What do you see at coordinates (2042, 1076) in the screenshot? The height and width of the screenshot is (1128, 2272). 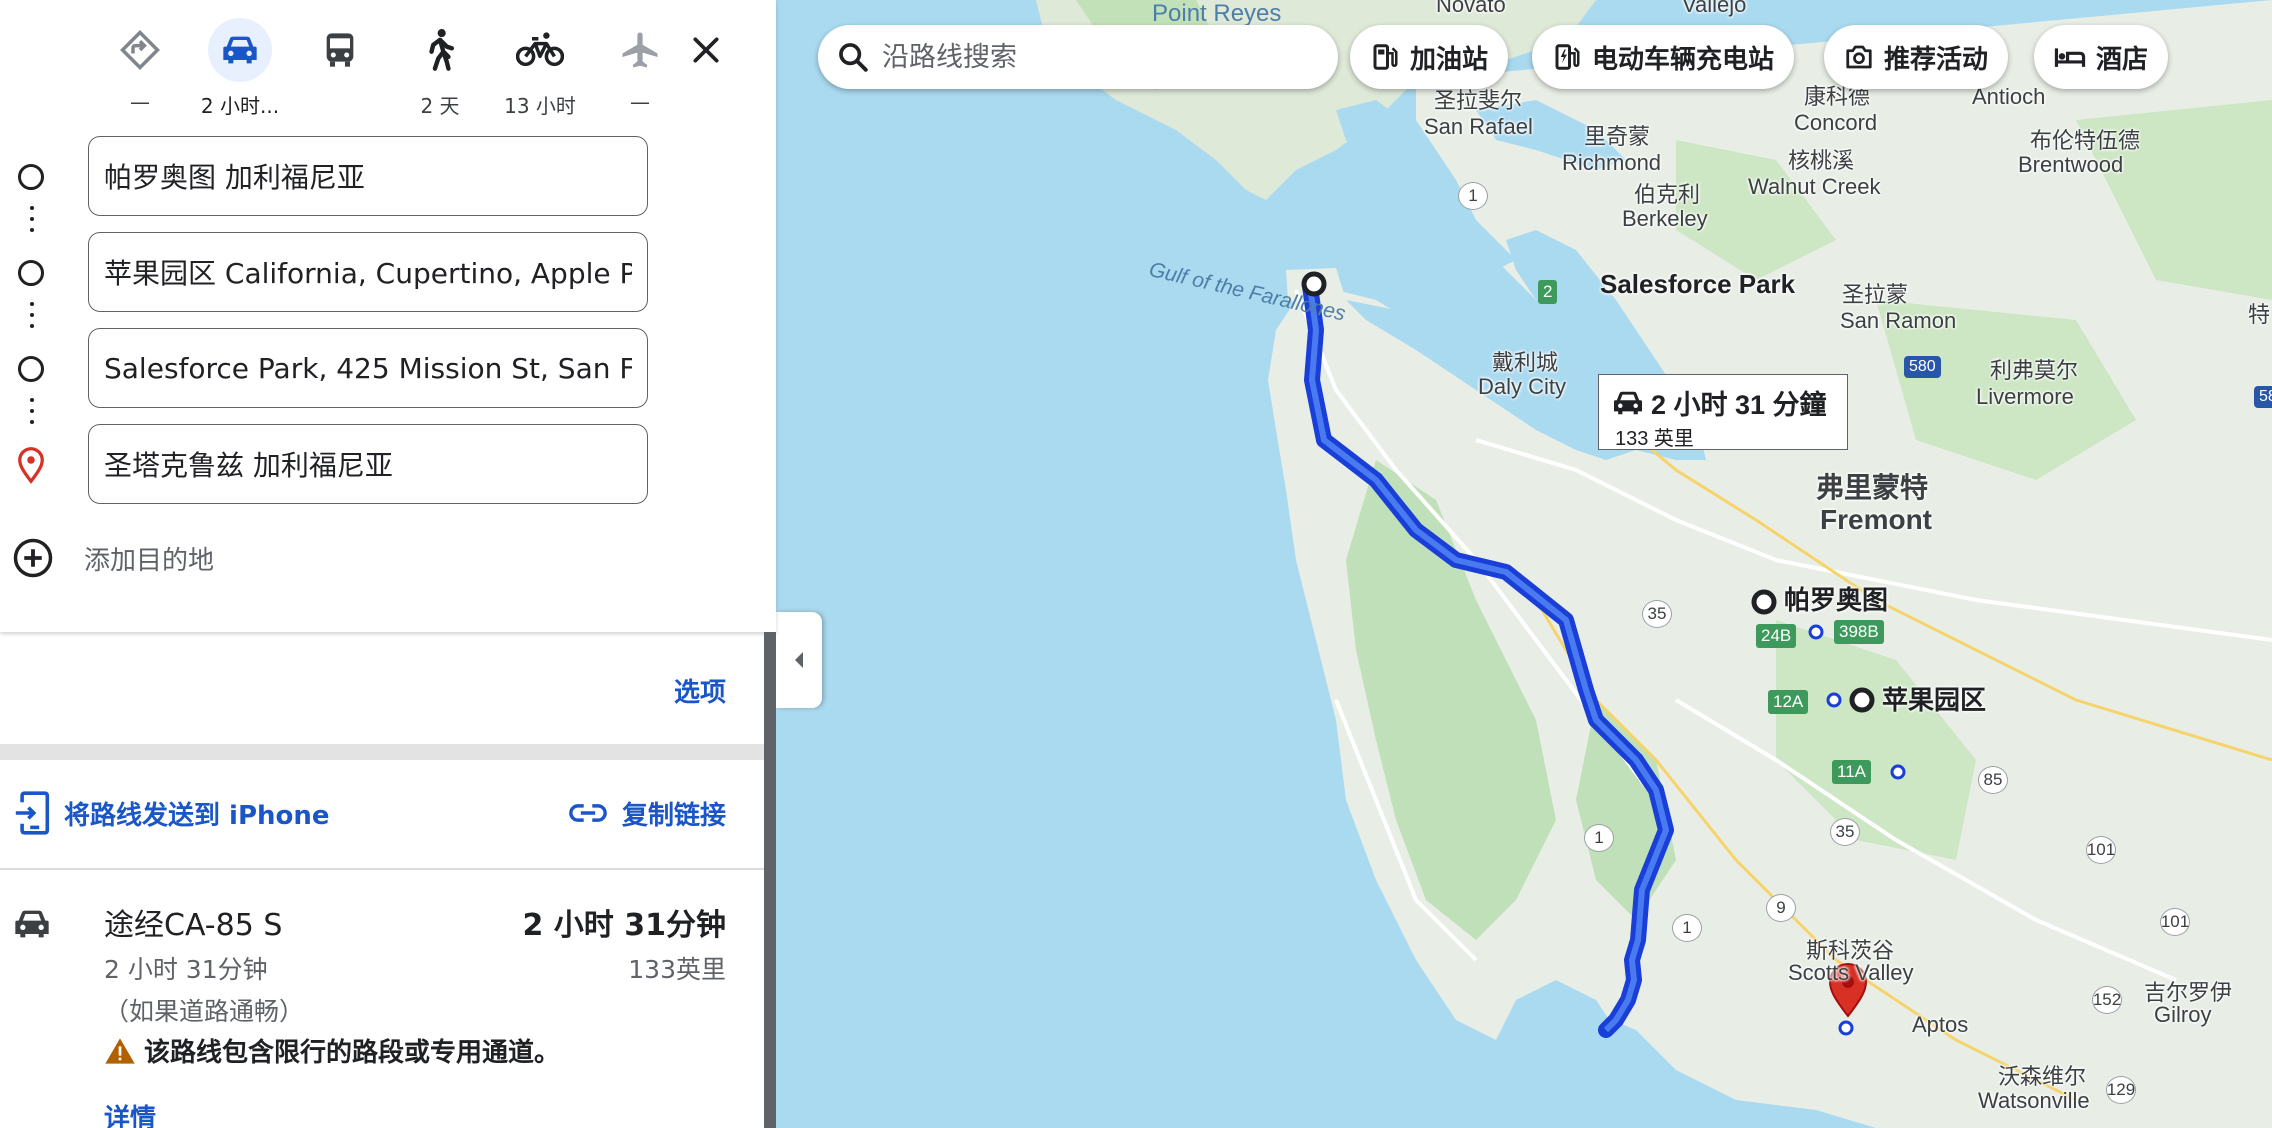 I see `map-label-watsonville-cn: 沃森维尔` at bounding box center [2042, 1076].